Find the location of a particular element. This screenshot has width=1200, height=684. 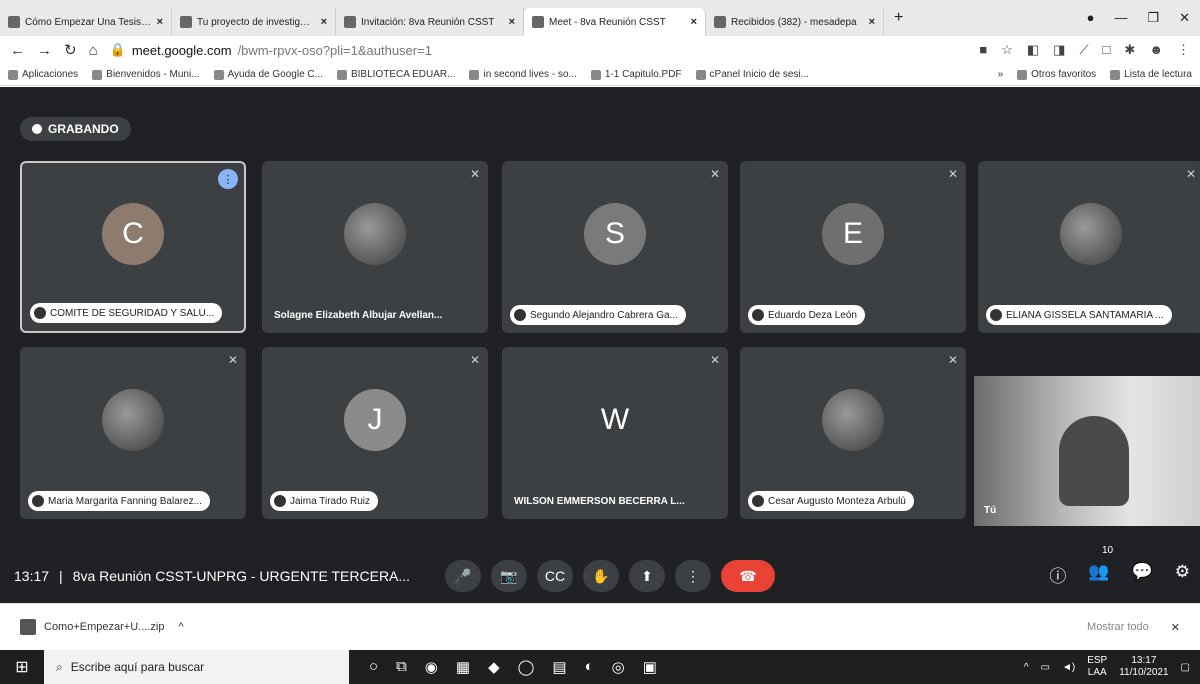

taskbar-app-icon: ▣ is located at coordinates (650, 667).